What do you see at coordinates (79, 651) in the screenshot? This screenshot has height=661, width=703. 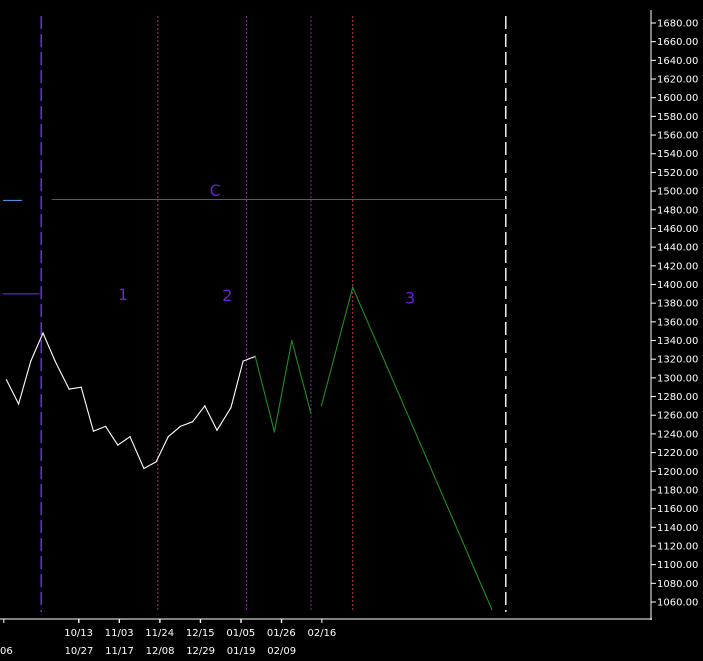 I see `x-tick-label-2-2: 10/27` at bounding box center [79, 651].